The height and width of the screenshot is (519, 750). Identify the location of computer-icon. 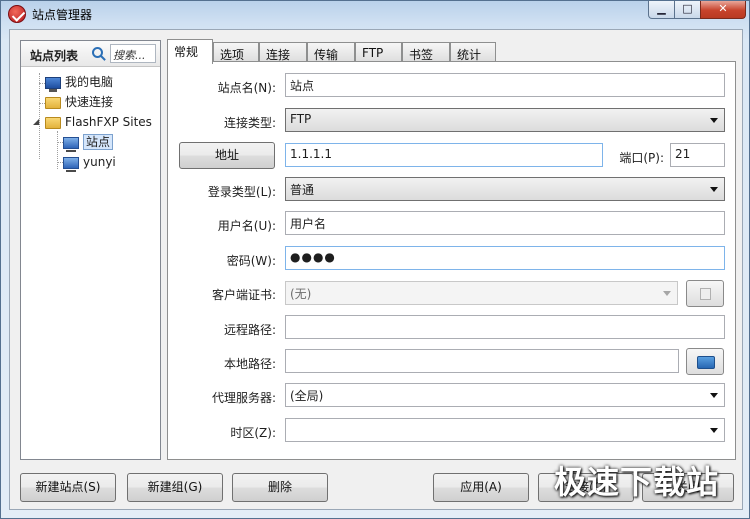
(53, 84).